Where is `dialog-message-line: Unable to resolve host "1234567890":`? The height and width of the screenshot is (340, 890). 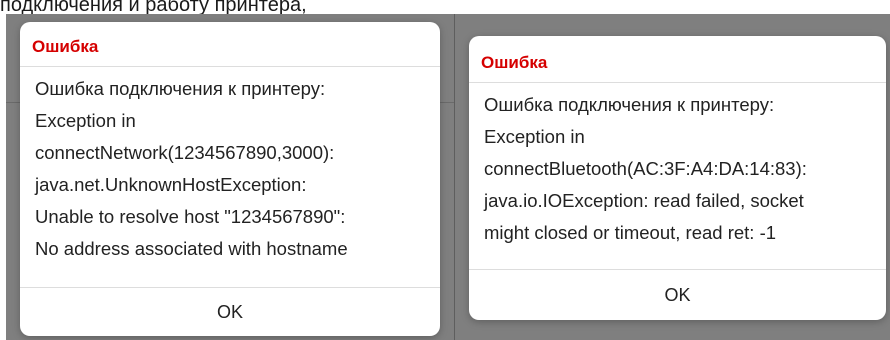
dialog-message-line: Unable to resolve host "1234567890": is located at coordinates (190, 216).